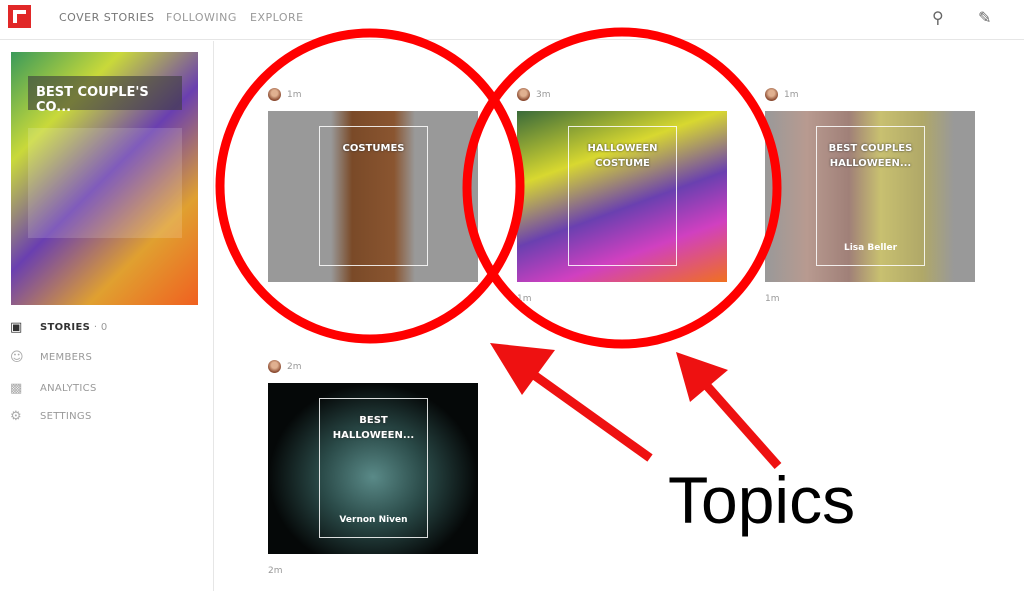 Image resolution: width=1024 pixels, height=591 pixels. What do you see at coordinates (16, 388) in the screenshot?
I see `bar-chart-icon: ▩` at bounding box center [16, 388].